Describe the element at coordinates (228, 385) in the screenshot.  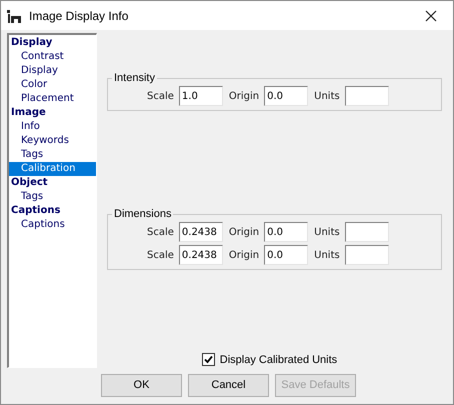
I see `dialog-button: Cancel` at that location.